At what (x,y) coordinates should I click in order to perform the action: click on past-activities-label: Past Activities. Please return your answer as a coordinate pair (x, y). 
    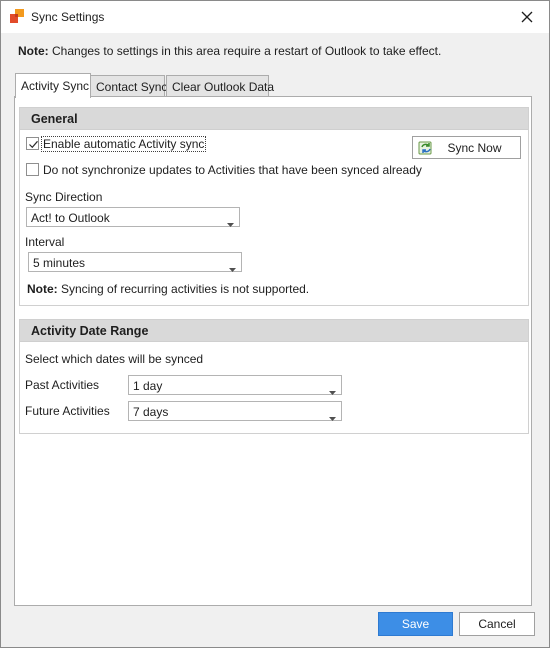
    Looking at the image, I should click on (62, 385).